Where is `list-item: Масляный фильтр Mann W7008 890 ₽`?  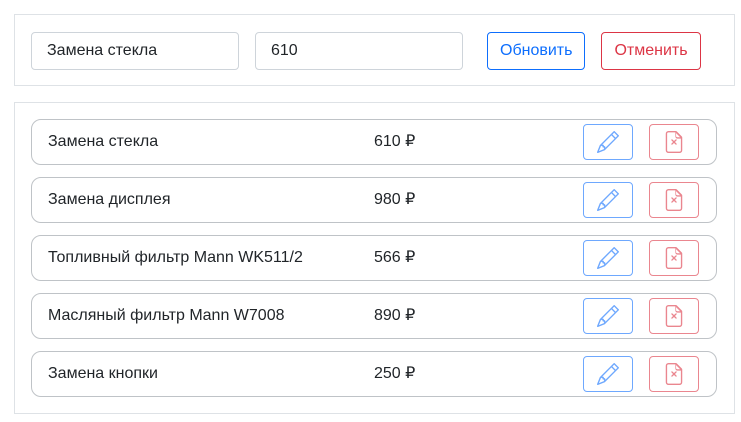
list-item: Масляный фильтр Mann W7008 890 ₽ is located at coordinates (374, 316).